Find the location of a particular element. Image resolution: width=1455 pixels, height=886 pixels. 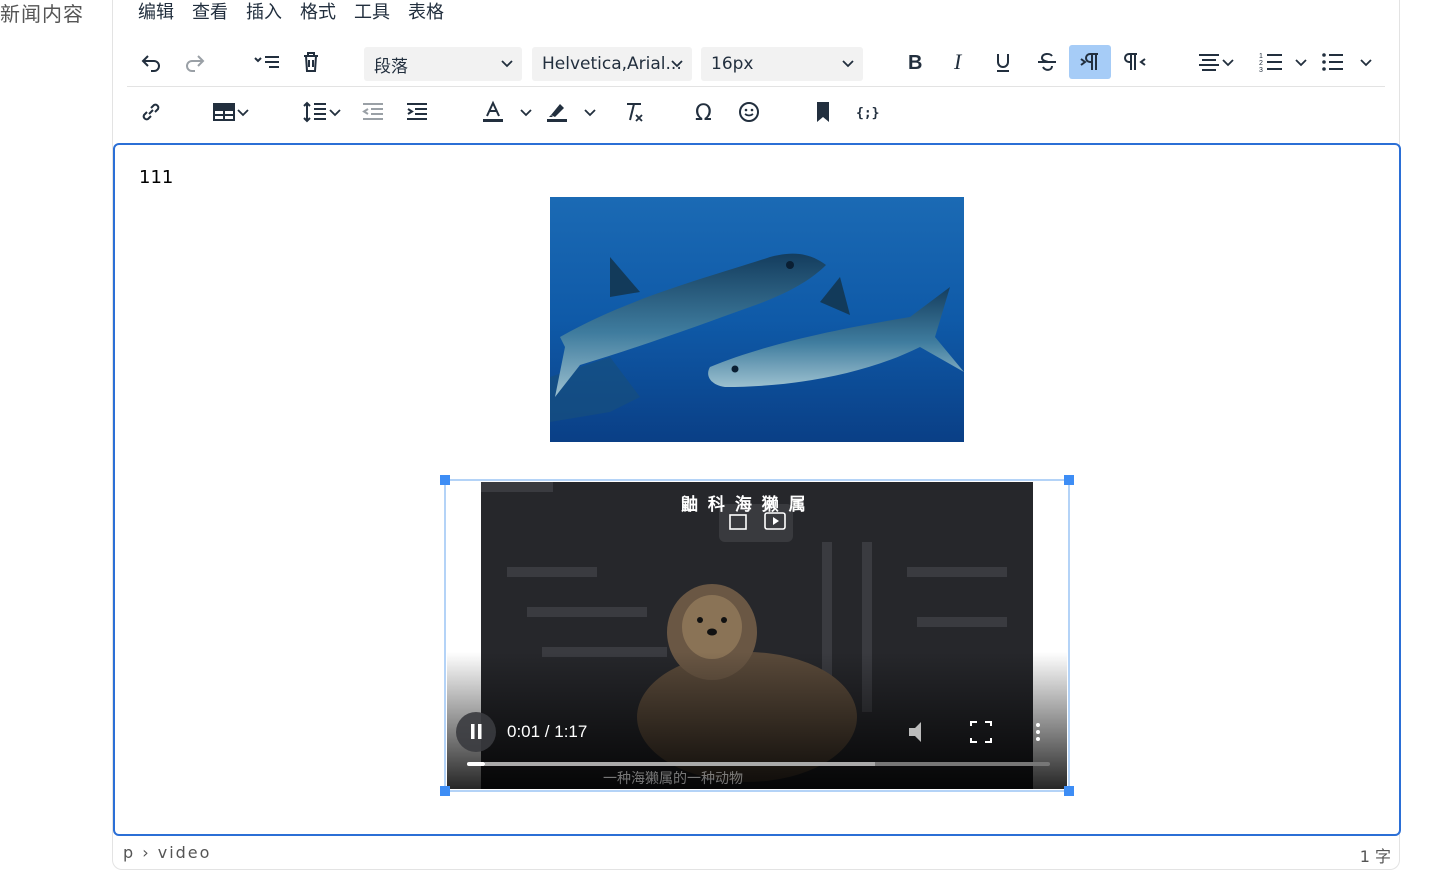

menubar: 编辑 查看 插入 格式 工具 表格 is located at coordinates (300, 14).